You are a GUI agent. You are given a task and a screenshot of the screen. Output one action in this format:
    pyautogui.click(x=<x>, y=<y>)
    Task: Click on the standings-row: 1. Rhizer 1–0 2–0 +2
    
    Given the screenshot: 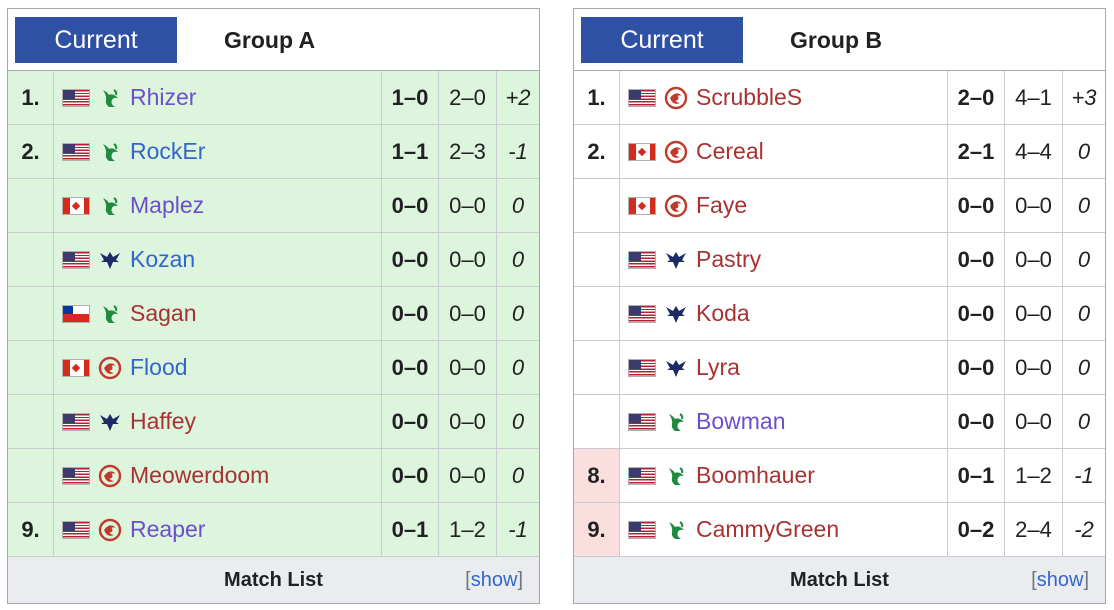 What is the action you would take?
    pyautogui.click(x=273, y=98)
    